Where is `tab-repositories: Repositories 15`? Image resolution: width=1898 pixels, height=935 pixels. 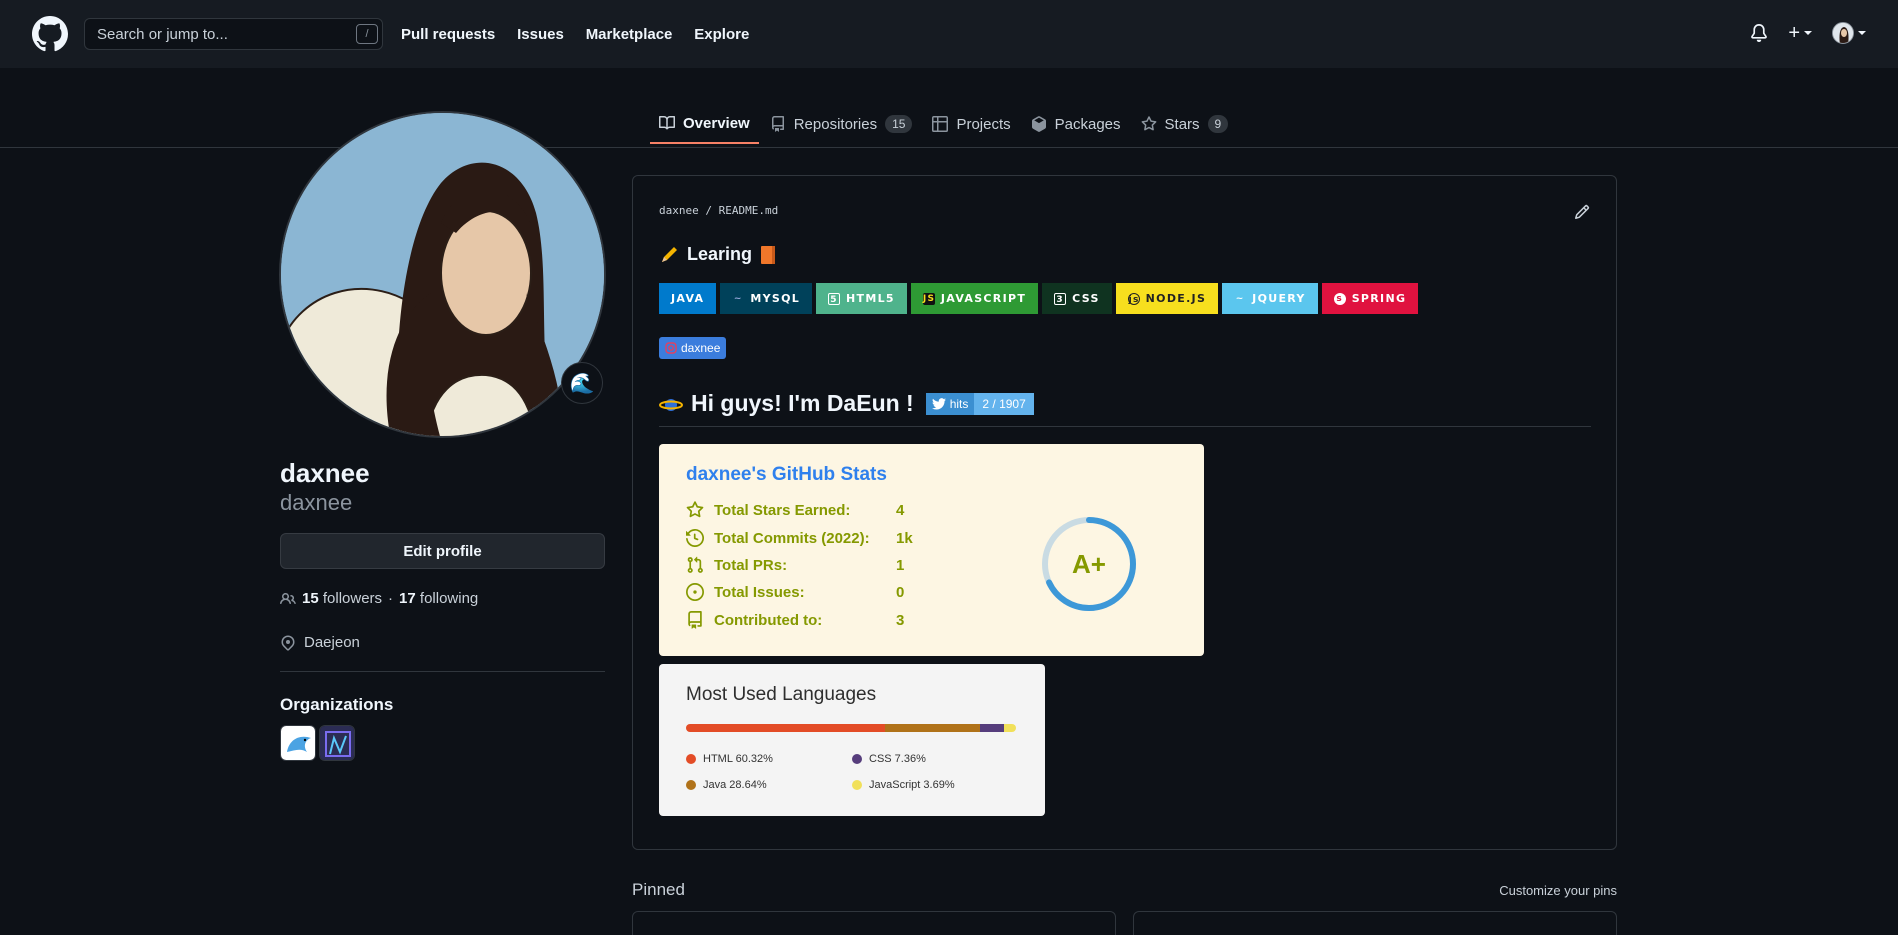
tab-repositories: Repositories 15 is located at coordinates (841, 124).